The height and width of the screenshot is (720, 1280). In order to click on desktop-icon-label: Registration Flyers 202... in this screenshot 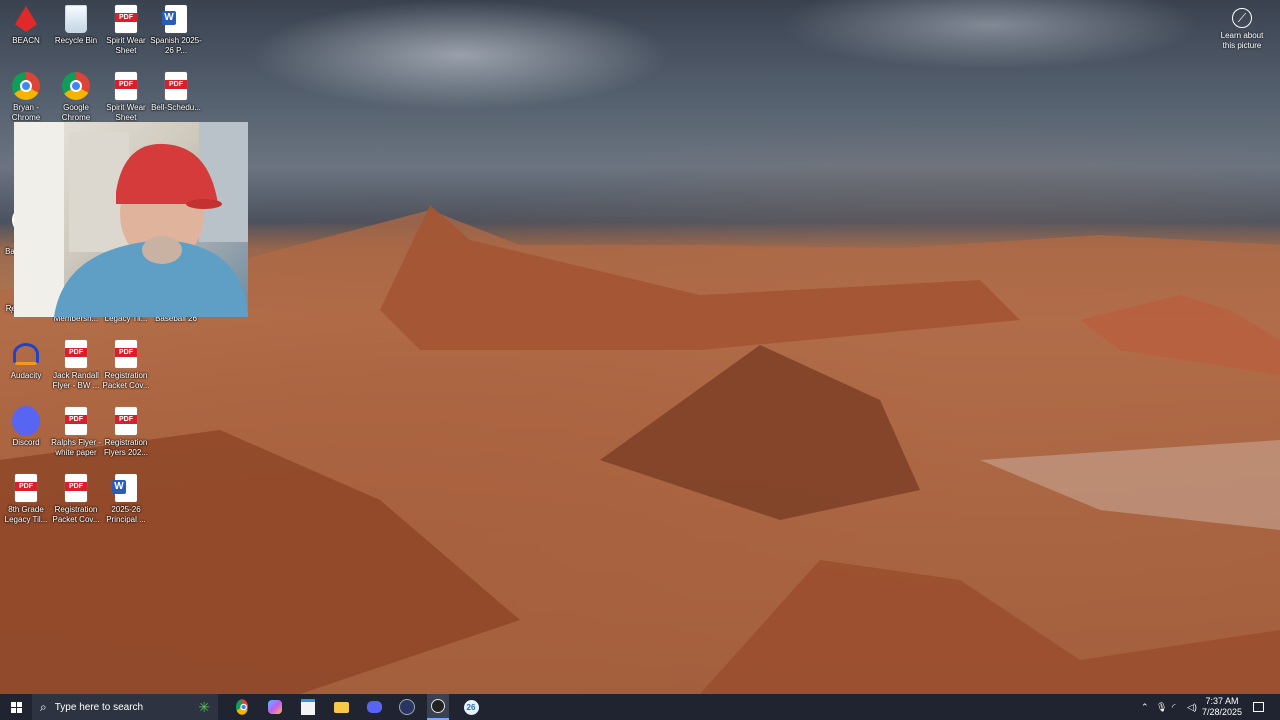, I will do `click(125, 447)`.